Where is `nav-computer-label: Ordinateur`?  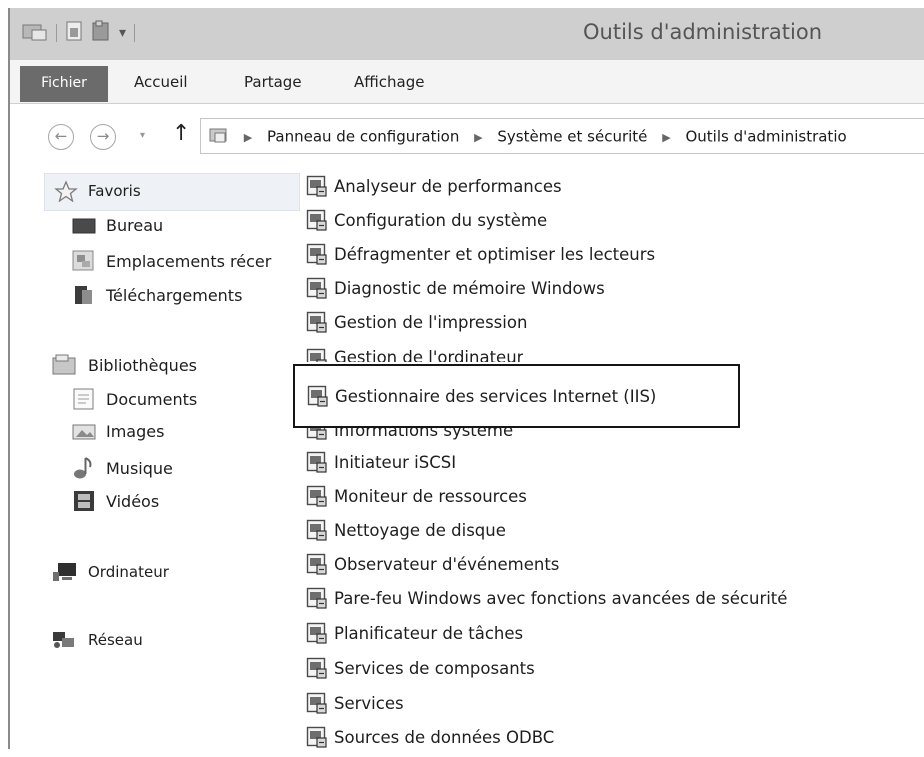 nav-computer-label: Ordinateur is located at coordinates (128, 572).